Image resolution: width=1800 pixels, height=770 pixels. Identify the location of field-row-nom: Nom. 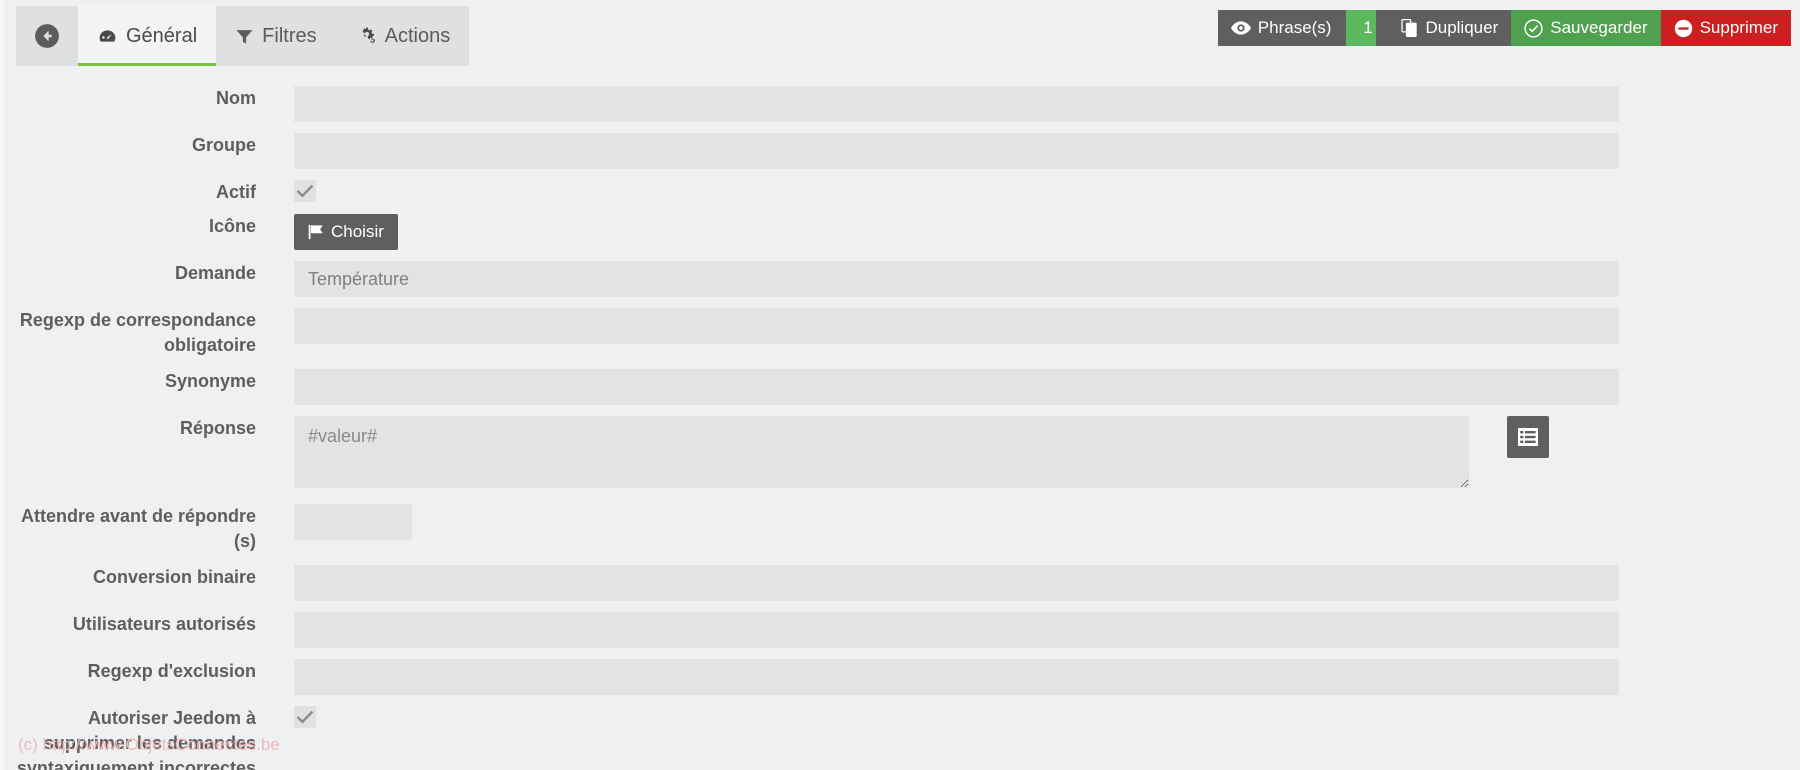
(902, 104).